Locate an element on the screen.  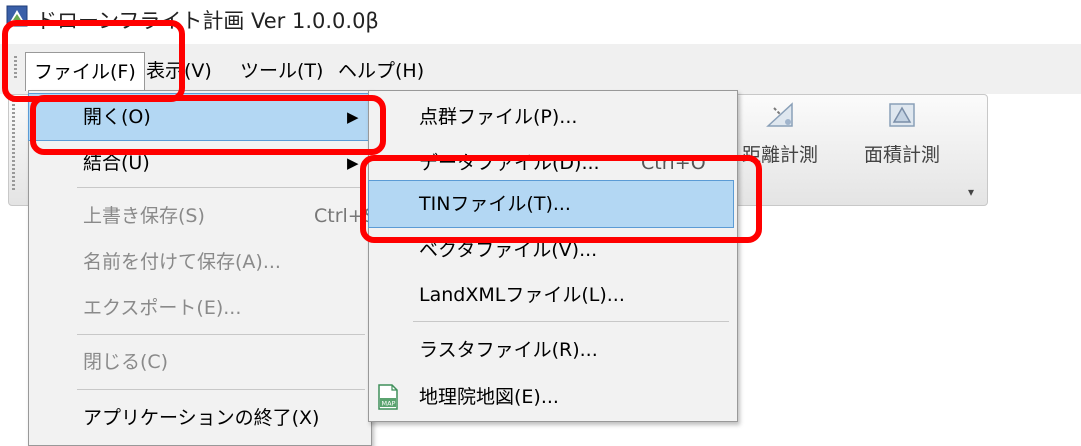
menu-item-save: 上書き保存(S) Ctrl+S is located at coordinates (202, 216).